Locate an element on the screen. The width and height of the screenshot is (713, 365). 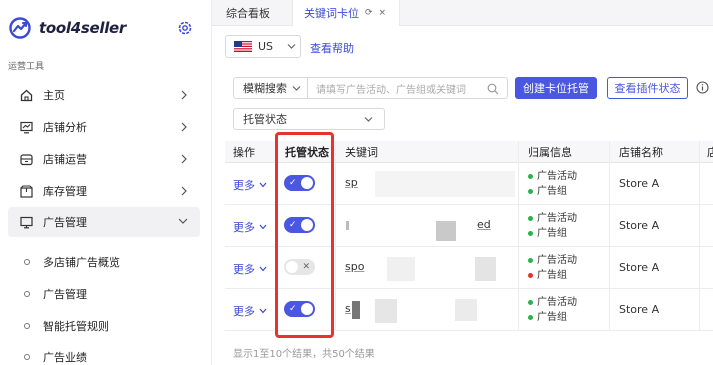
highlight-box is located at coordinates (304, 235).